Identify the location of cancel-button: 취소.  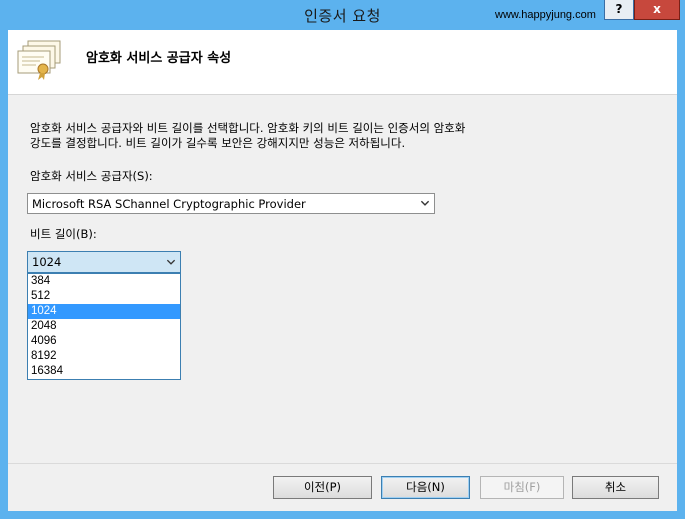
(615, 487).